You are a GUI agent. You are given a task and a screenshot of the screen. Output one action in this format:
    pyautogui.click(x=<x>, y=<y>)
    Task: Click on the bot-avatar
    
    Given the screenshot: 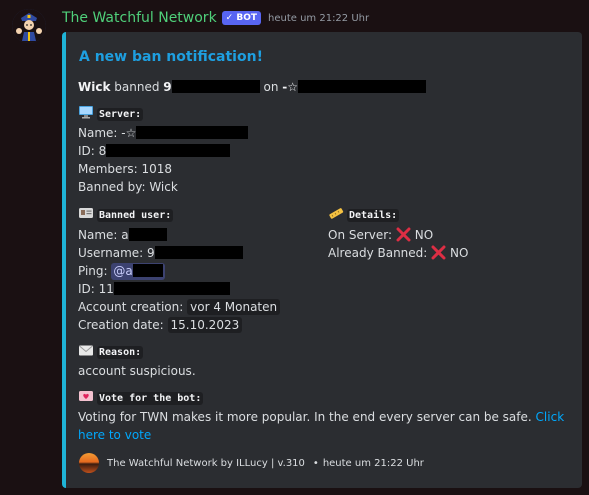 What is the action you would take?
    pyautogui.click(x=29, y=26)
    